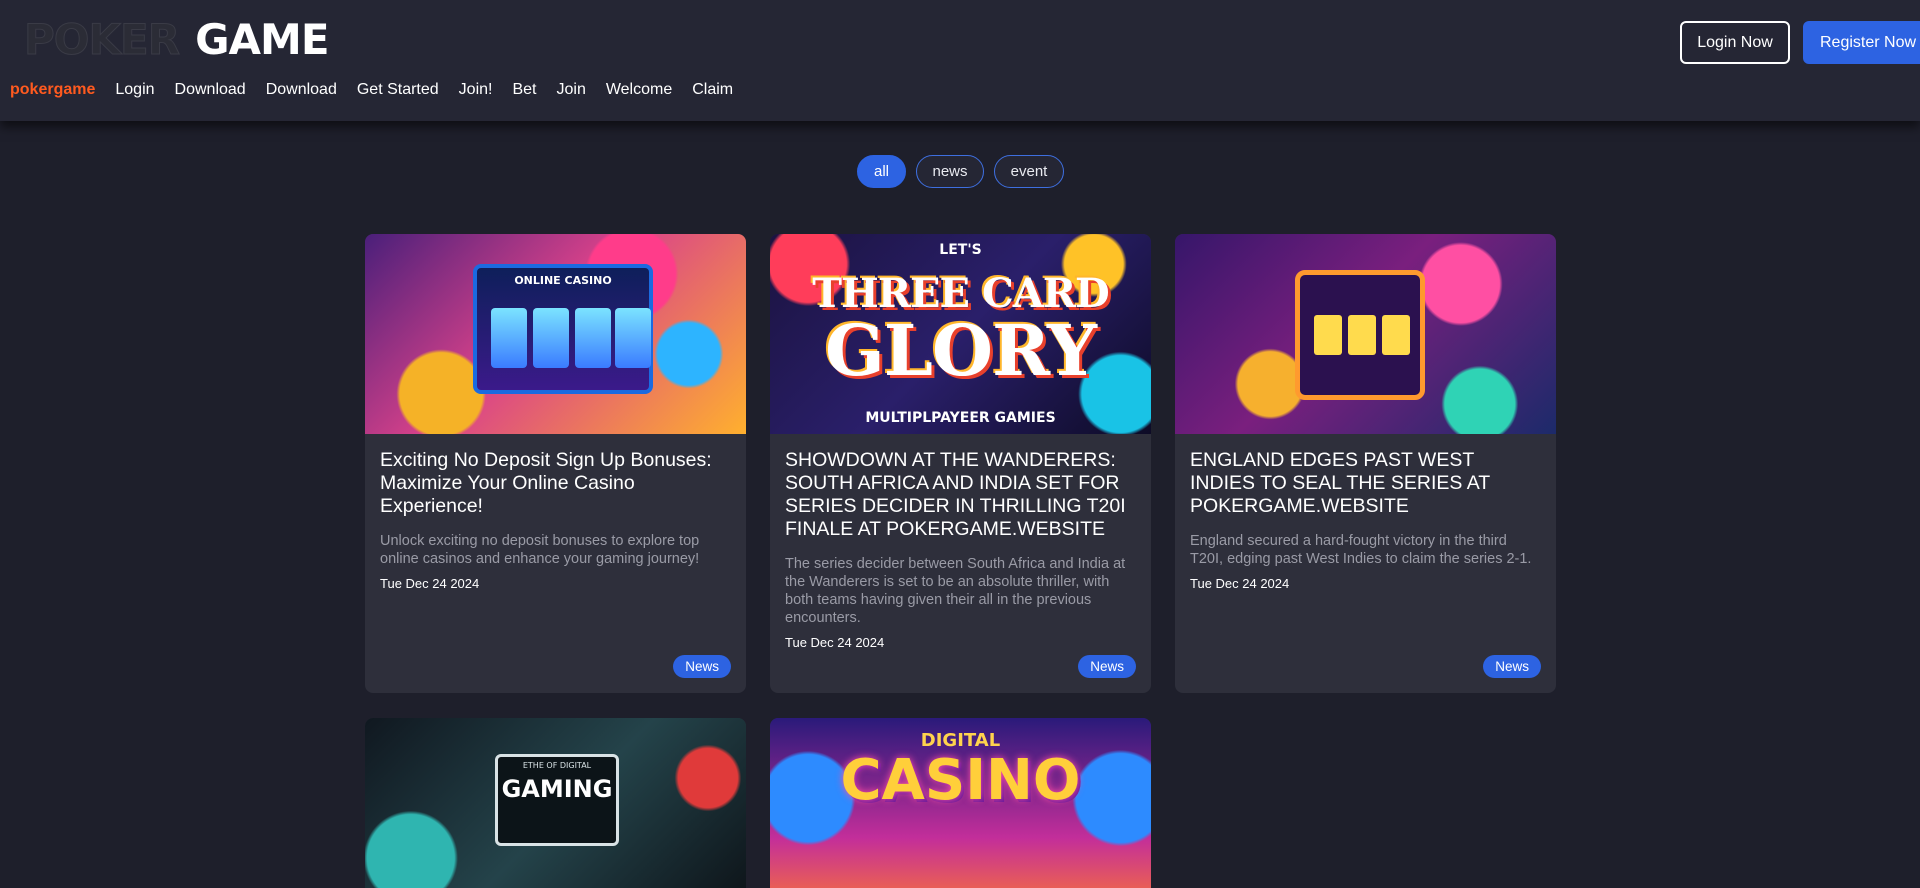 Image resolution: width=1920 pixels, height=888 pixels. I want to click on article-card: DIGITAL CASINO, so click(960, 803).